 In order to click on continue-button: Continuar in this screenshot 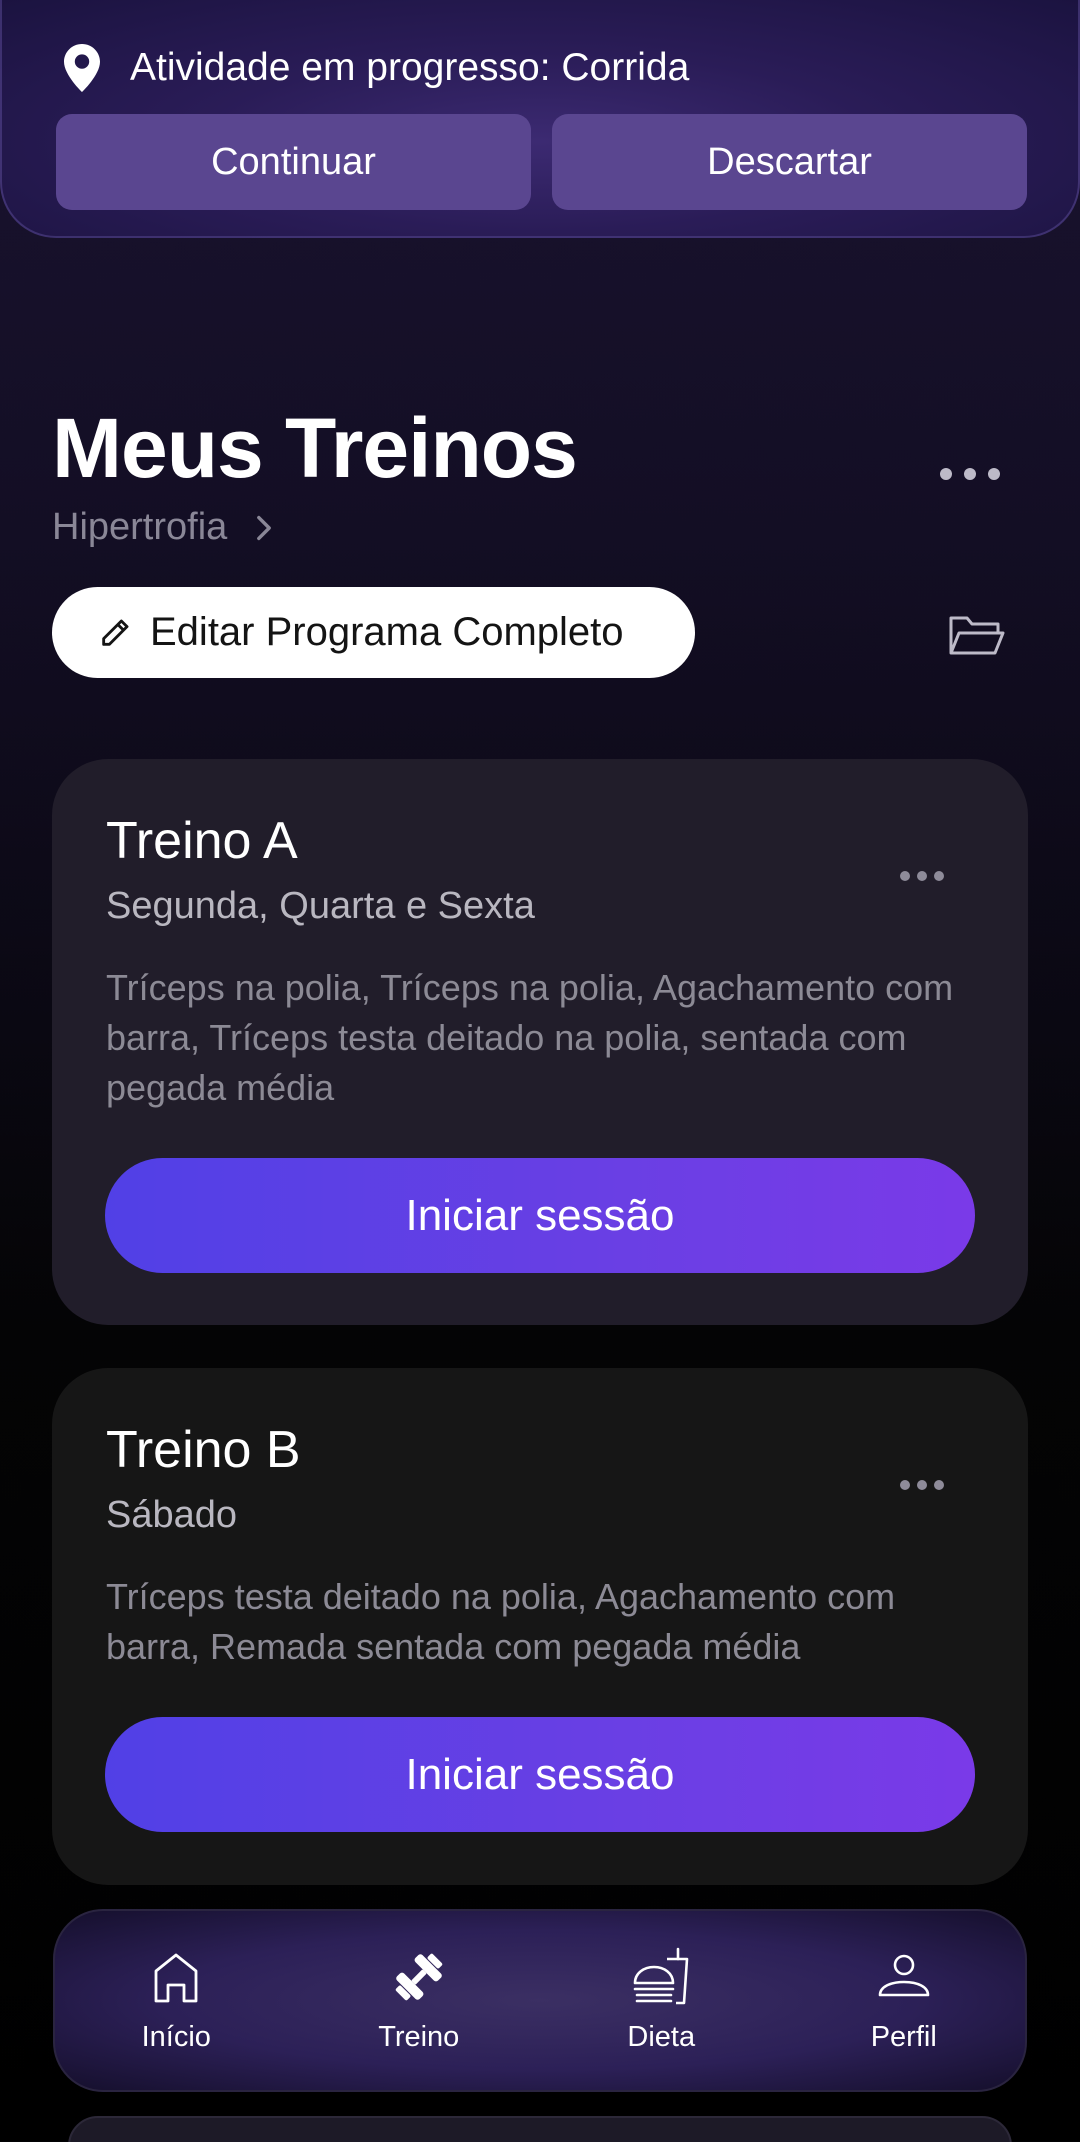, I will do `click(293, 162)`.